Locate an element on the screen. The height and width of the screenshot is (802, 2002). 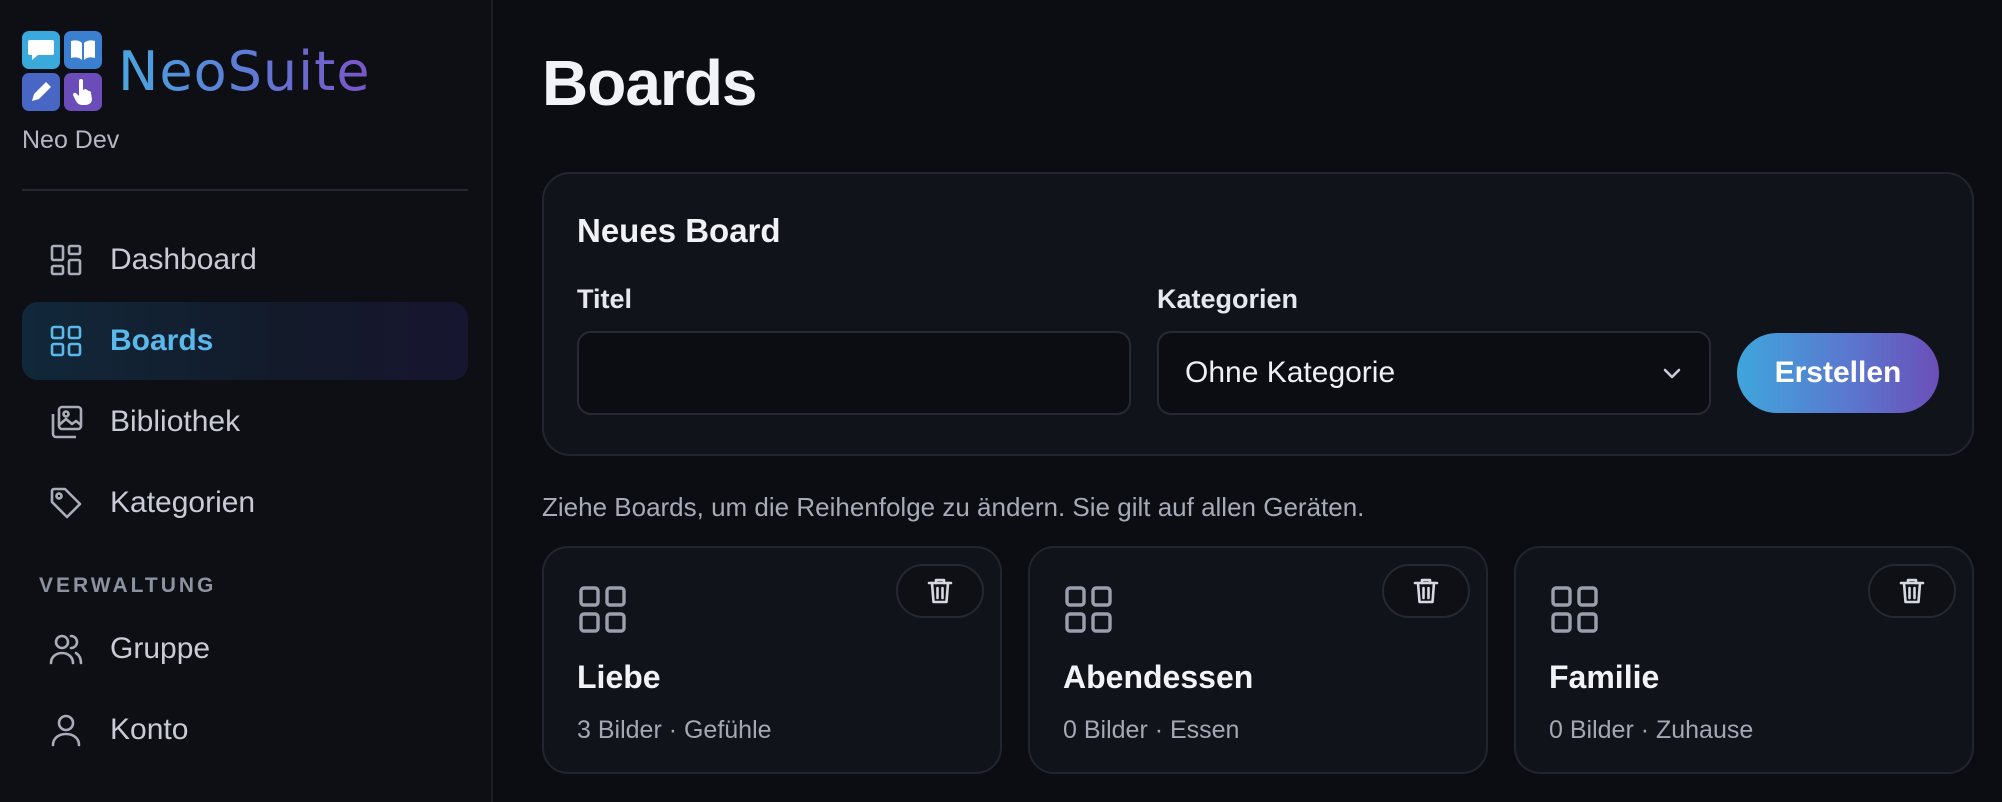
sidebar-item-label: Boards is located at coordinates (162, 340).